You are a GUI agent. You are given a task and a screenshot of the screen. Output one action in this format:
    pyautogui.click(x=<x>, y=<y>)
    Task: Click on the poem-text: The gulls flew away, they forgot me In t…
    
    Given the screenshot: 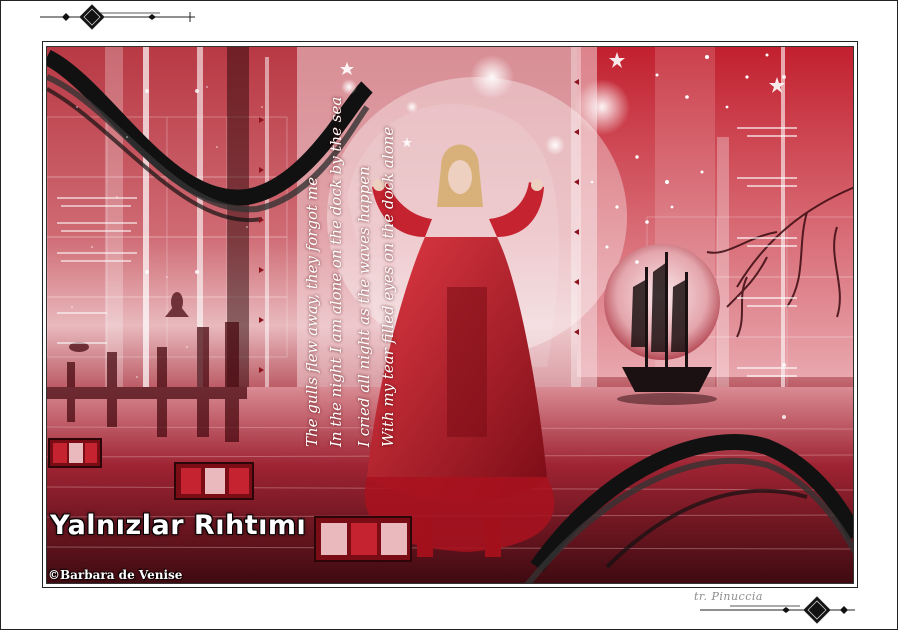 What is the action you would take?
    pyautogui.click(x=347, y=257)
    